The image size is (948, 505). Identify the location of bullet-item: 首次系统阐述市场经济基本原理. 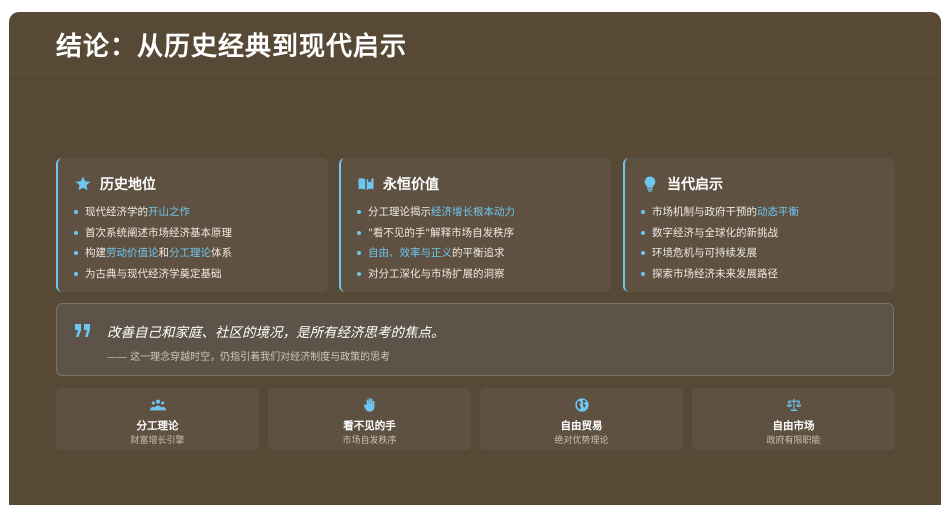
(153, 233).